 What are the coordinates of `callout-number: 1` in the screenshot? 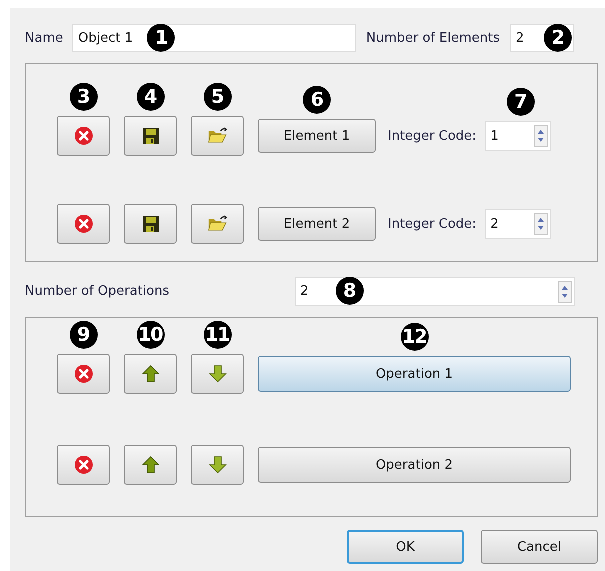 It's located at (161, 38).